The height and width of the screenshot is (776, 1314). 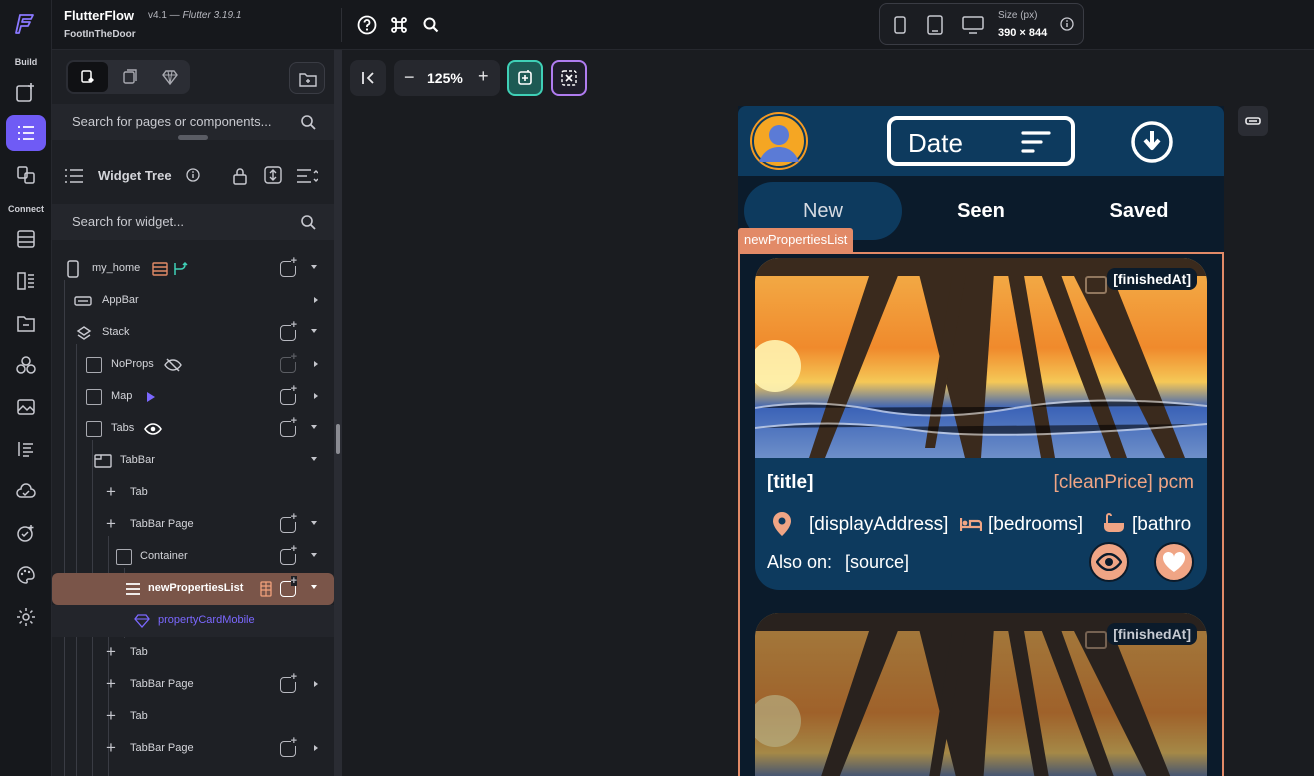 What do you see at coordinates (26, 24) in the screenshot?
I see `flutterflow-logo-icon` at bounding box center [26, 24].